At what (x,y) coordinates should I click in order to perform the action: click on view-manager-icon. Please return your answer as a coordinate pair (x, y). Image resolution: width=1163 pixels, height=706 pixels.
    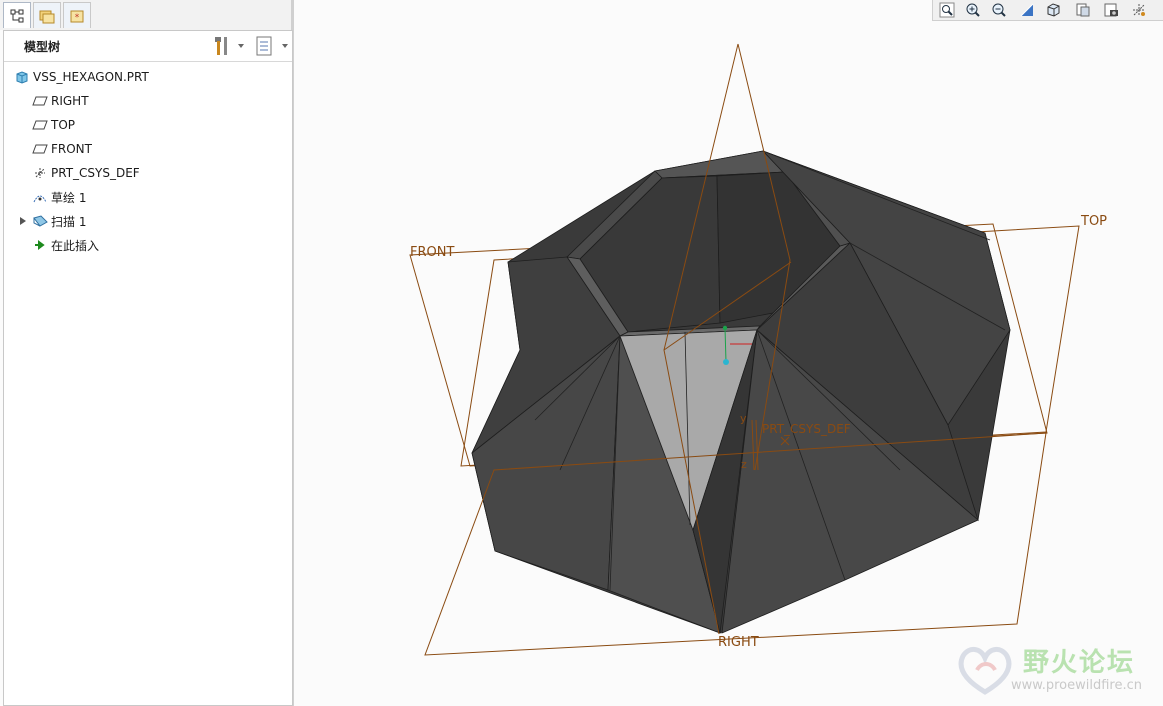
    Looking at the image, I should click on (1111, 10).